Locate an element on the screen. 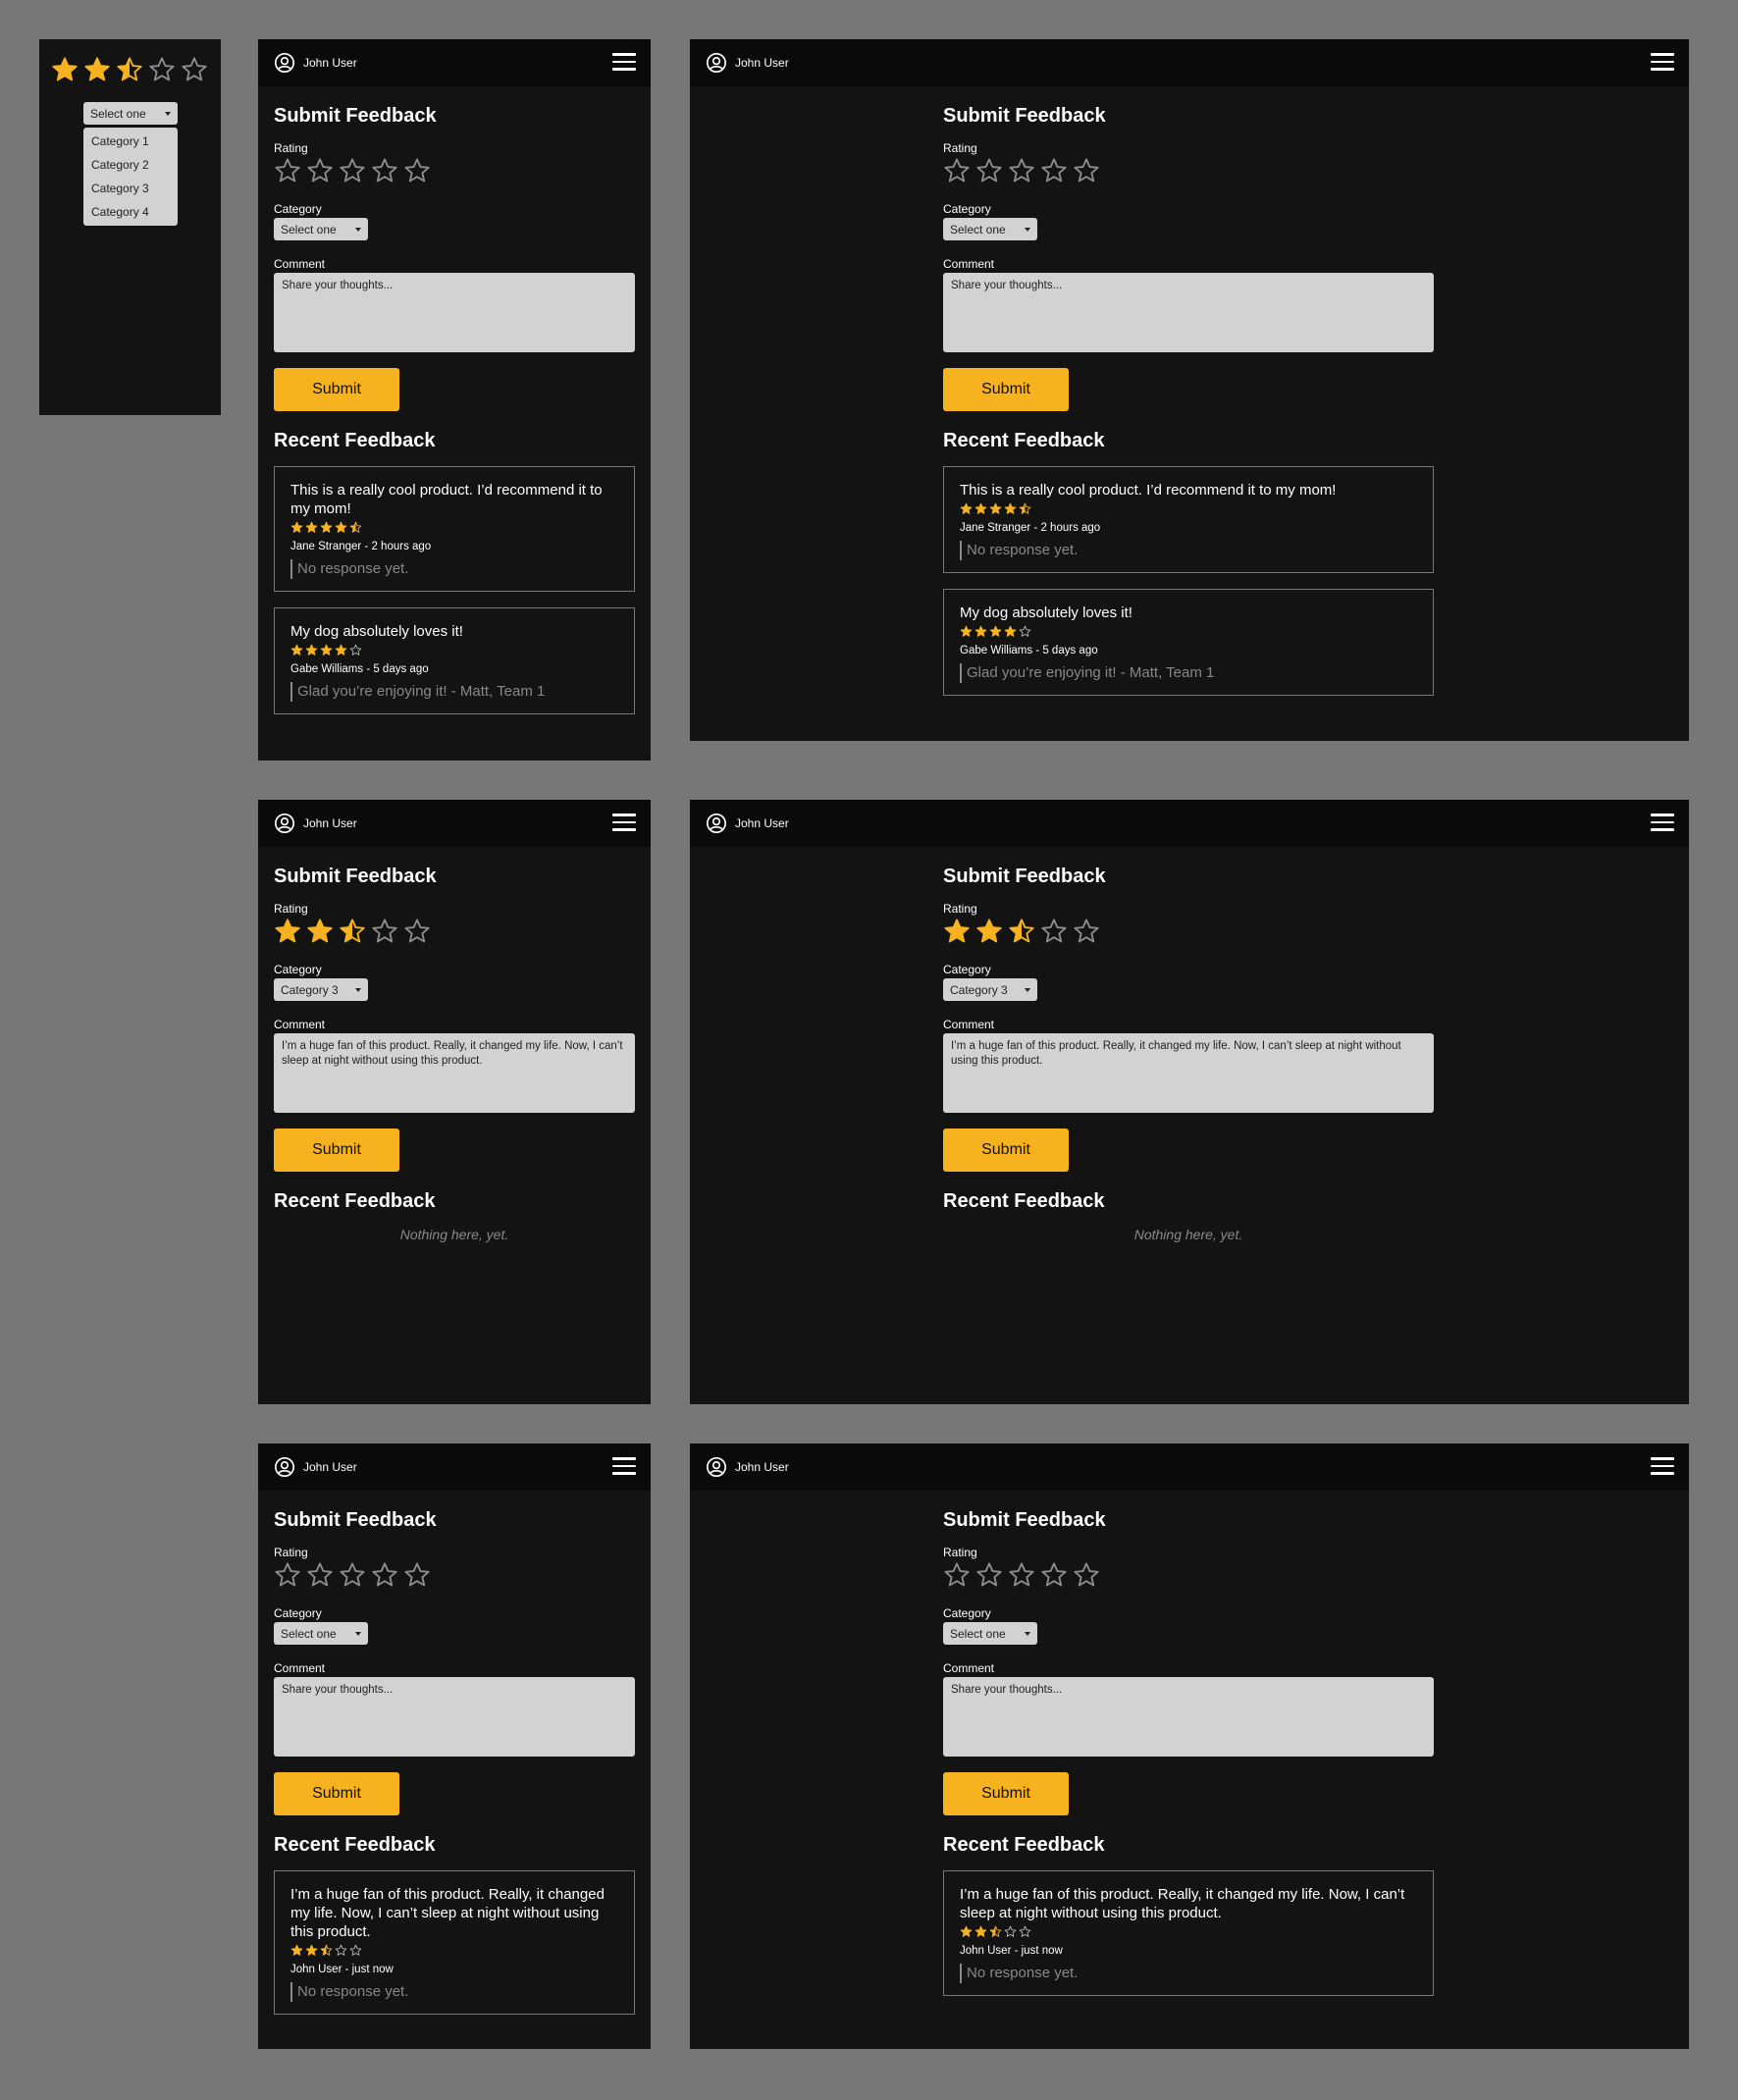 The width and height of the screenshot is (1738, 2100). dropdown-option-2: Category 2 is located at coordinates (130, 165).